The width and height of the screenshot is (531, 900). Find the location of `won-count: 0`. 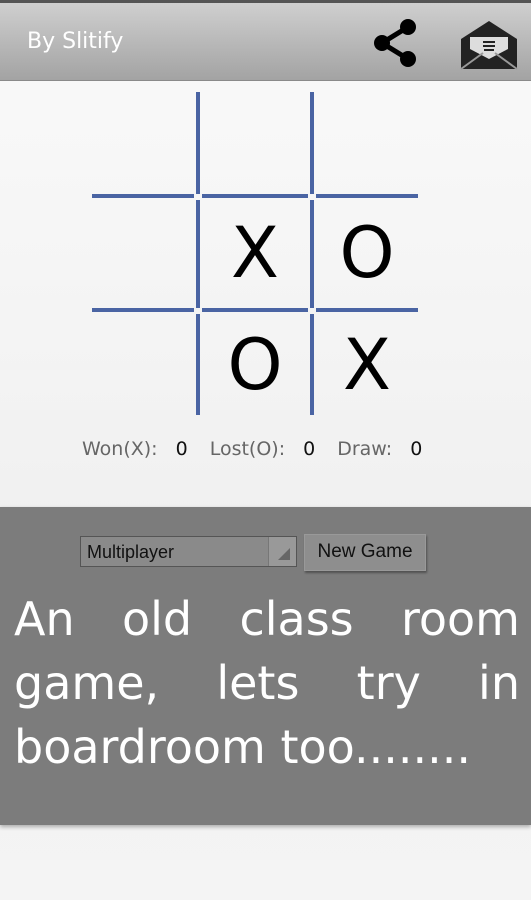

won-count: 0 is located at coordinates (181, 449).